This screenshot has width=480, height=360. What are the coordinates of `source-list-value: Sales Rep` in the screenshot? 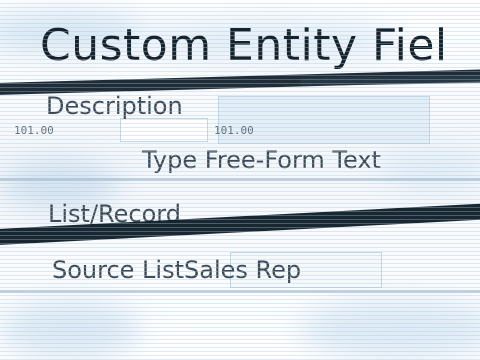 It's located at (242, 270).